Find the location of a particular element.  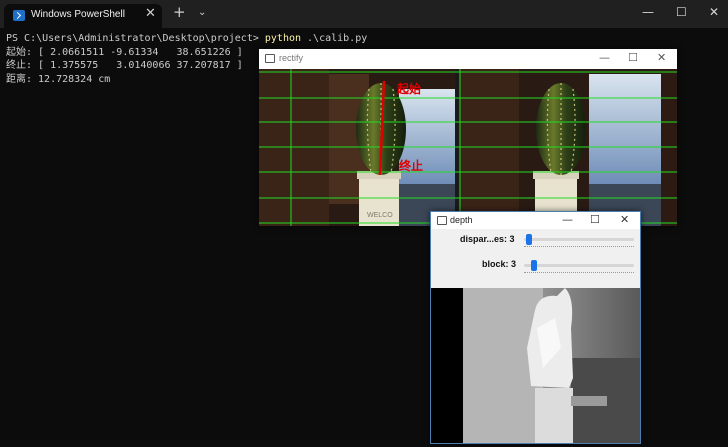

depth-close-button: ✕ is located at coordinates (624, 219).